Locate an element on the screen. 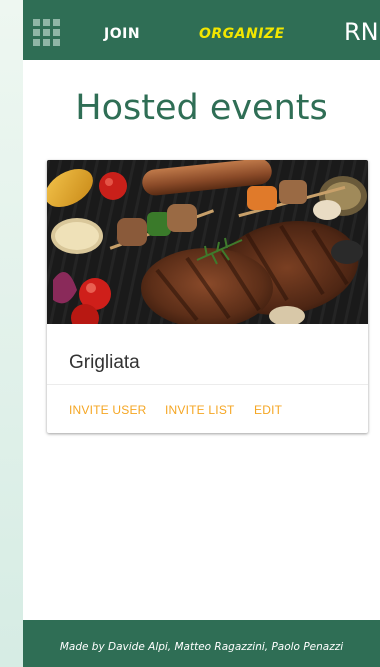  invite-user-button: INVITE USER is located at coordinates (108, 410).